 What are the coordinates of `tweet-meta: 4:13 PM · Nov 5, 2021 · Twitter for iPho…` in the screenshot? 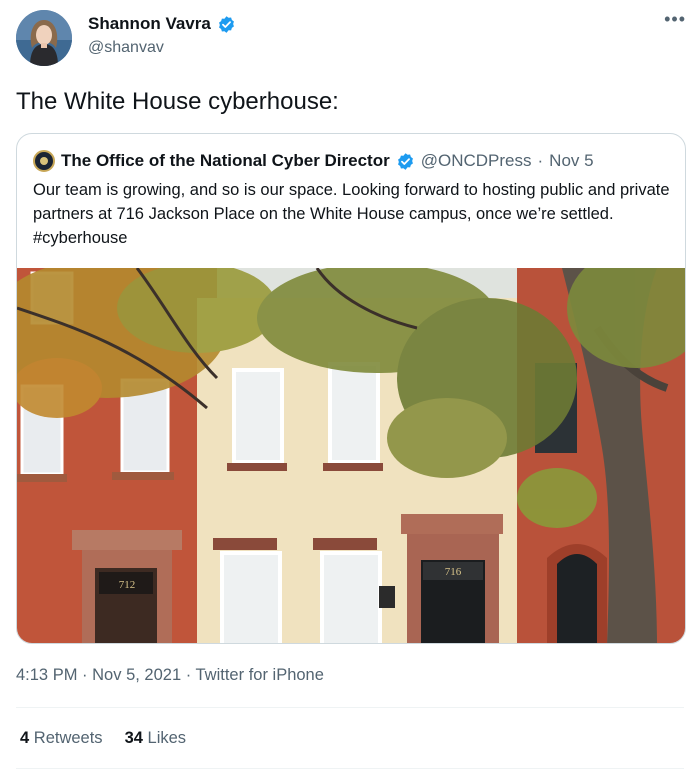 It's located at (170, 675).